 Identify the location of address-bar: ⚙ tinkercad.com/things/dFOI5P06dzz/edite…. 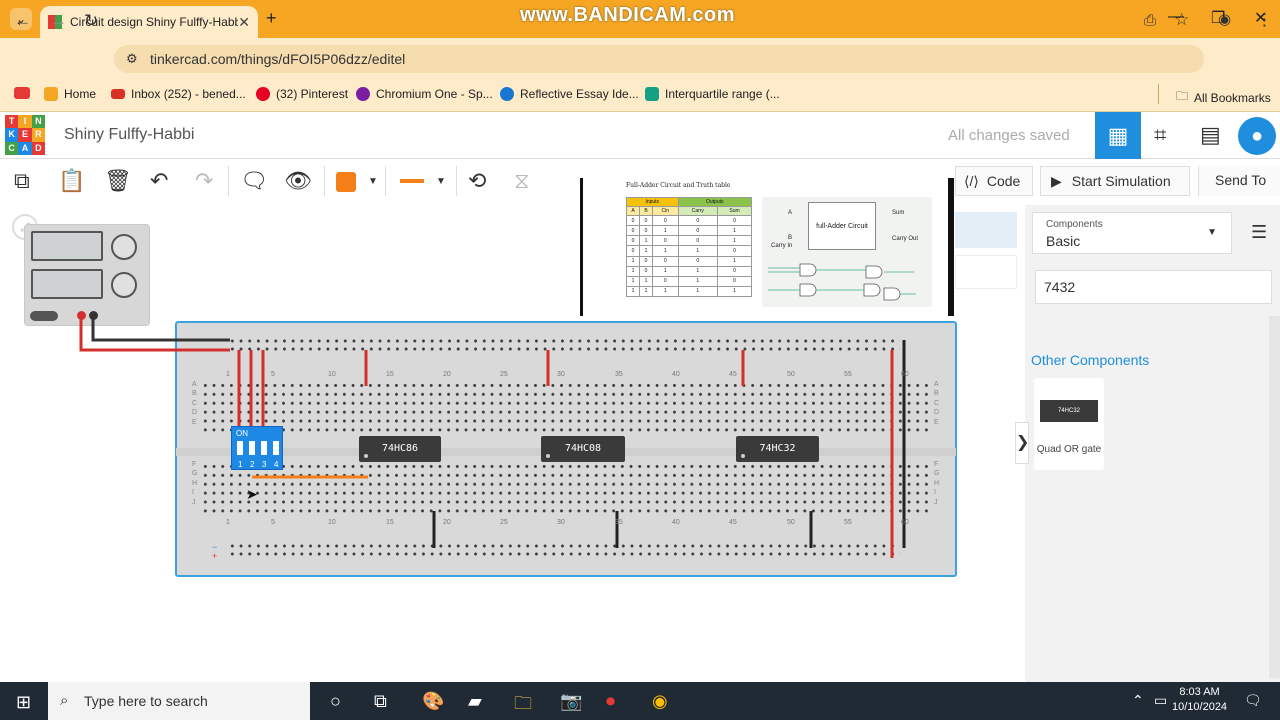
(659, 59).